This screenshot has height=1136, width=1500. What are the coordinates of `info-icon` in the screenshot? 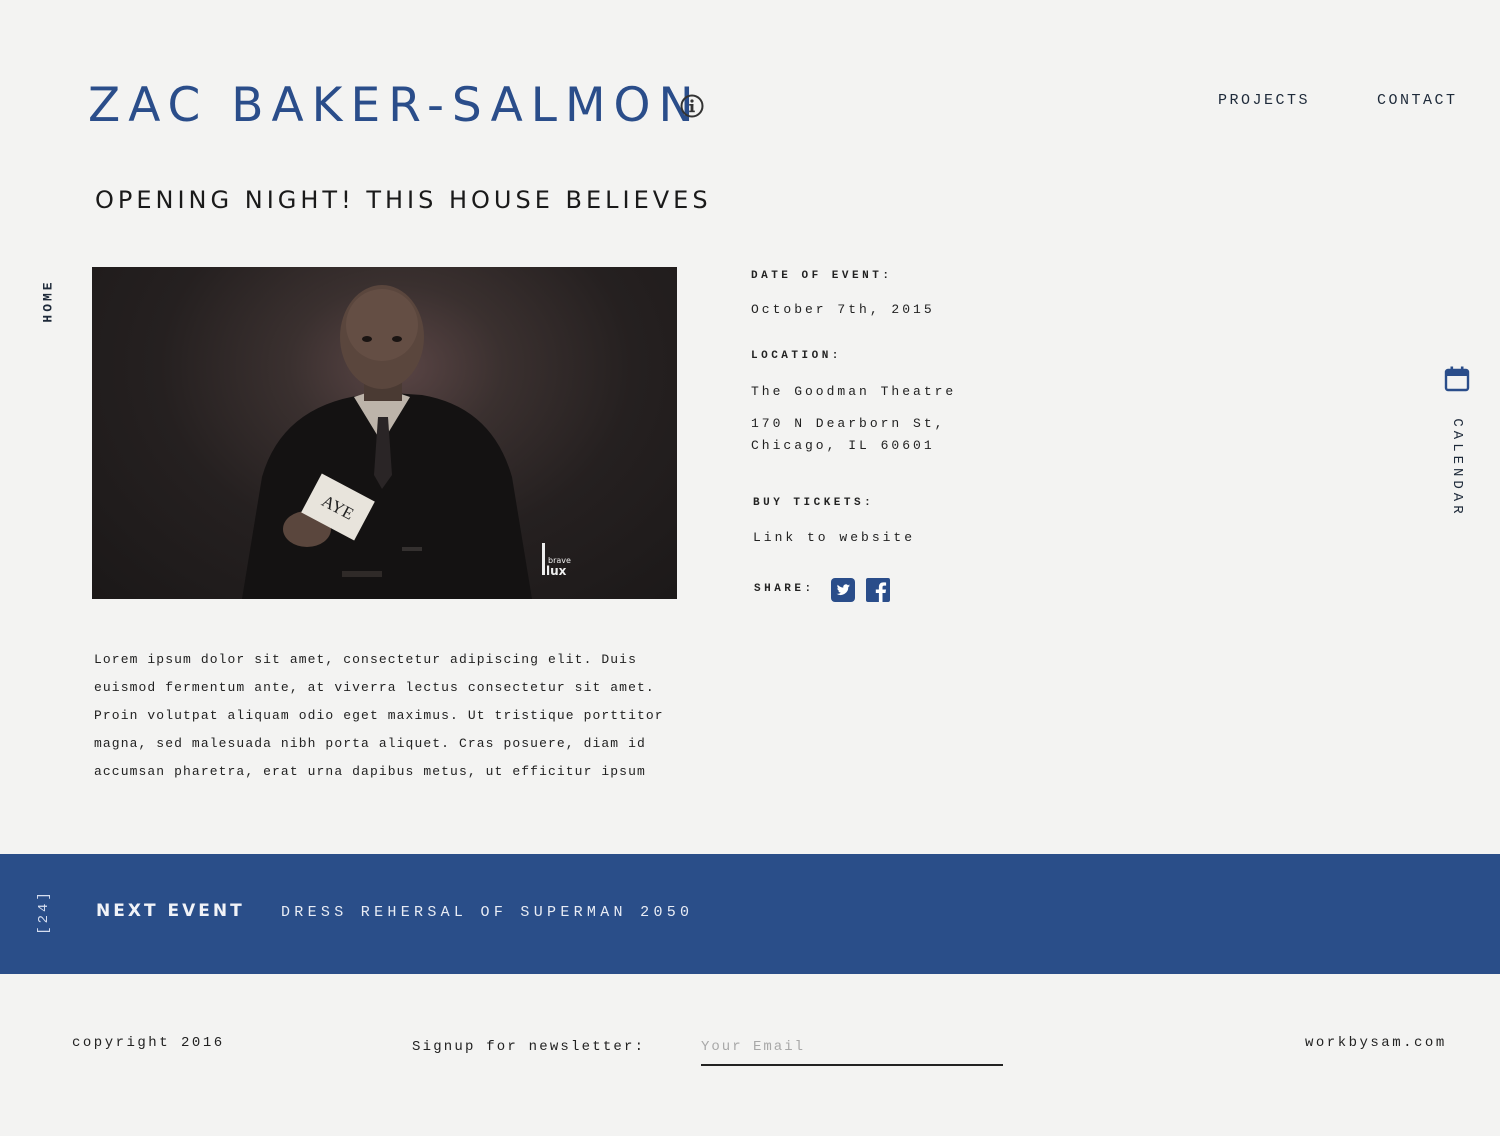 It's located at (692, 106).